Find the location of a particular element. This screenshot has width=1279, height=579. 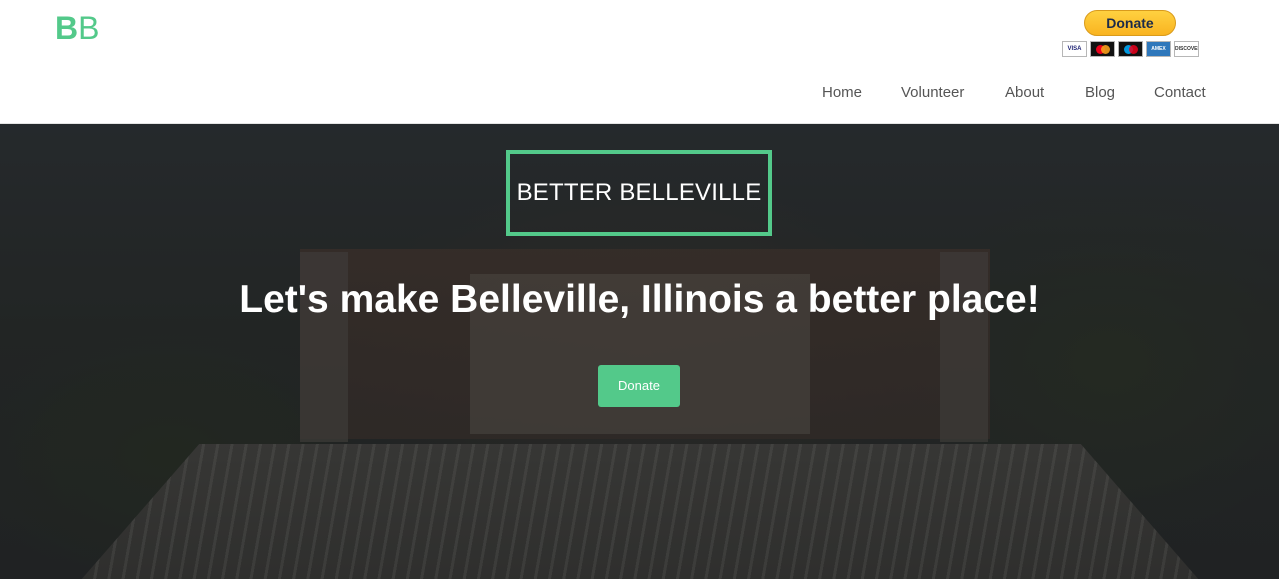

paypal-donate-widget: Donate VISA AMEX DISCOVER is located at coordinates (1130, 35).